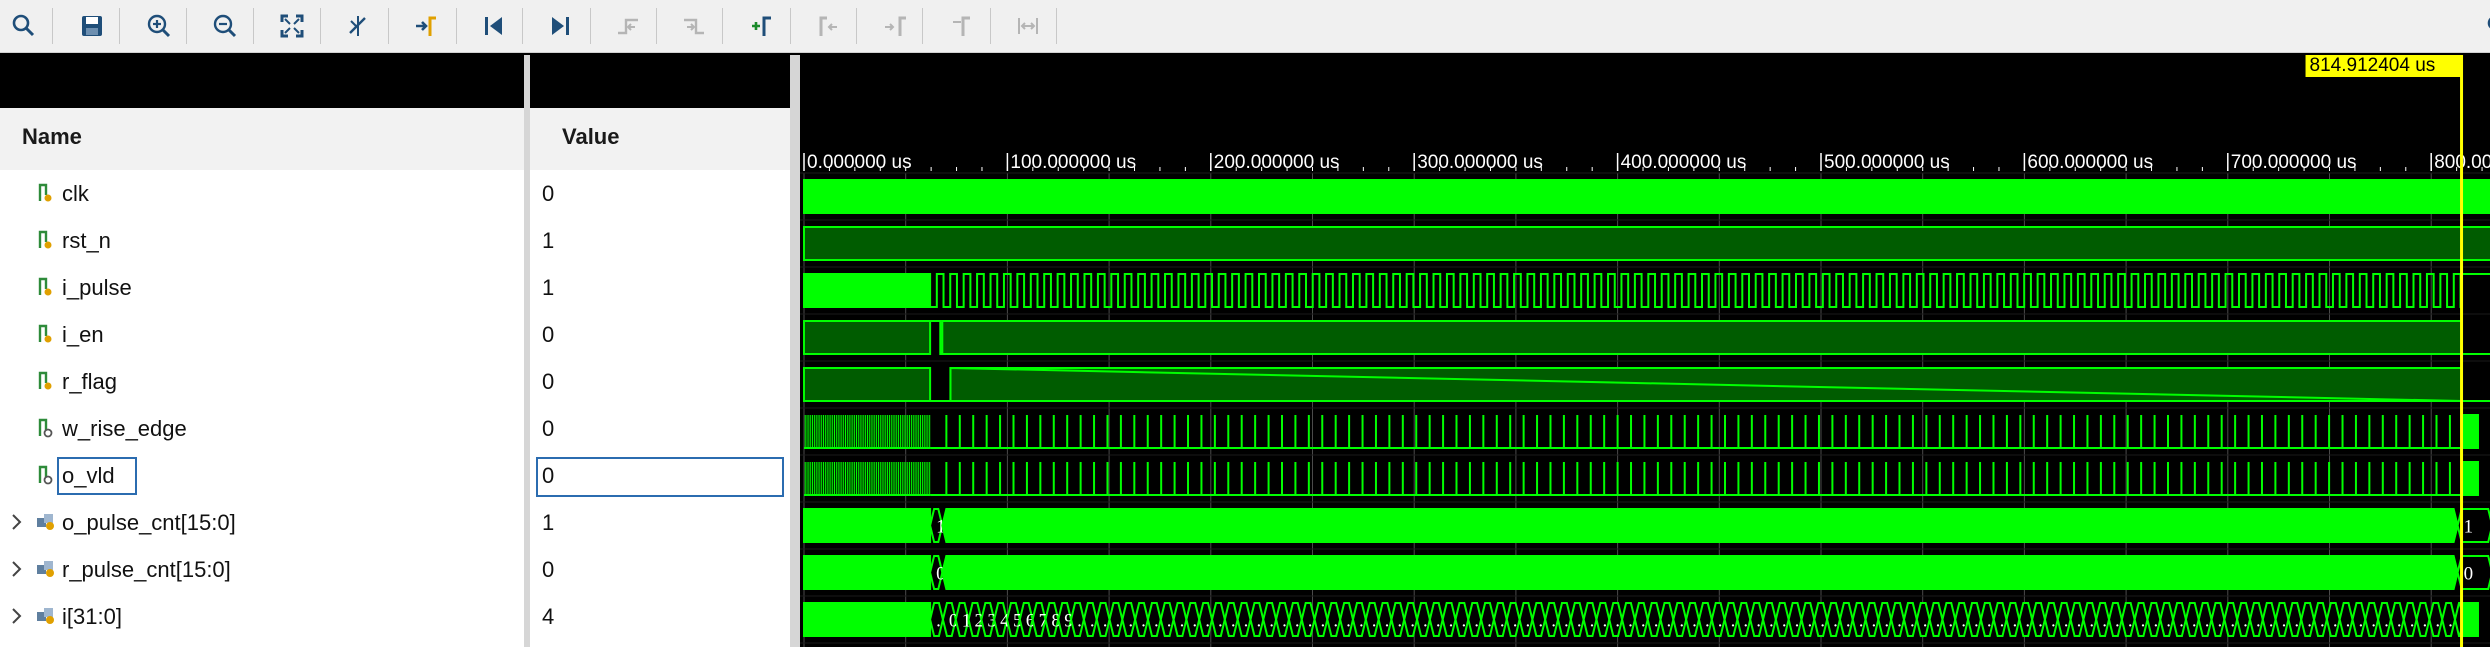  What do you see at coordinates (660, 616) in the screenshot?
I see `value-row: 4` at bounding box center [660, 616].